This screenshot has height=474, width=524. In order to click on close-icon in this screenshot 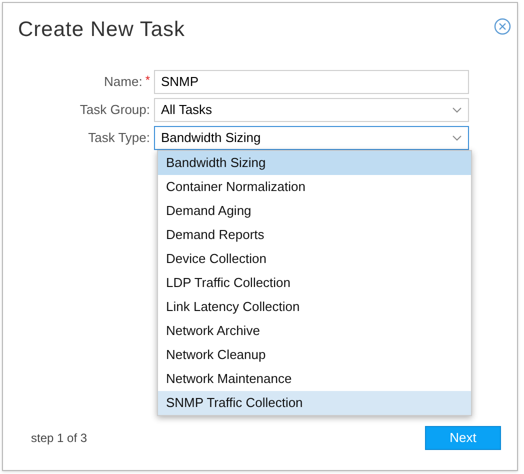, I will do `click(502, 26)`.